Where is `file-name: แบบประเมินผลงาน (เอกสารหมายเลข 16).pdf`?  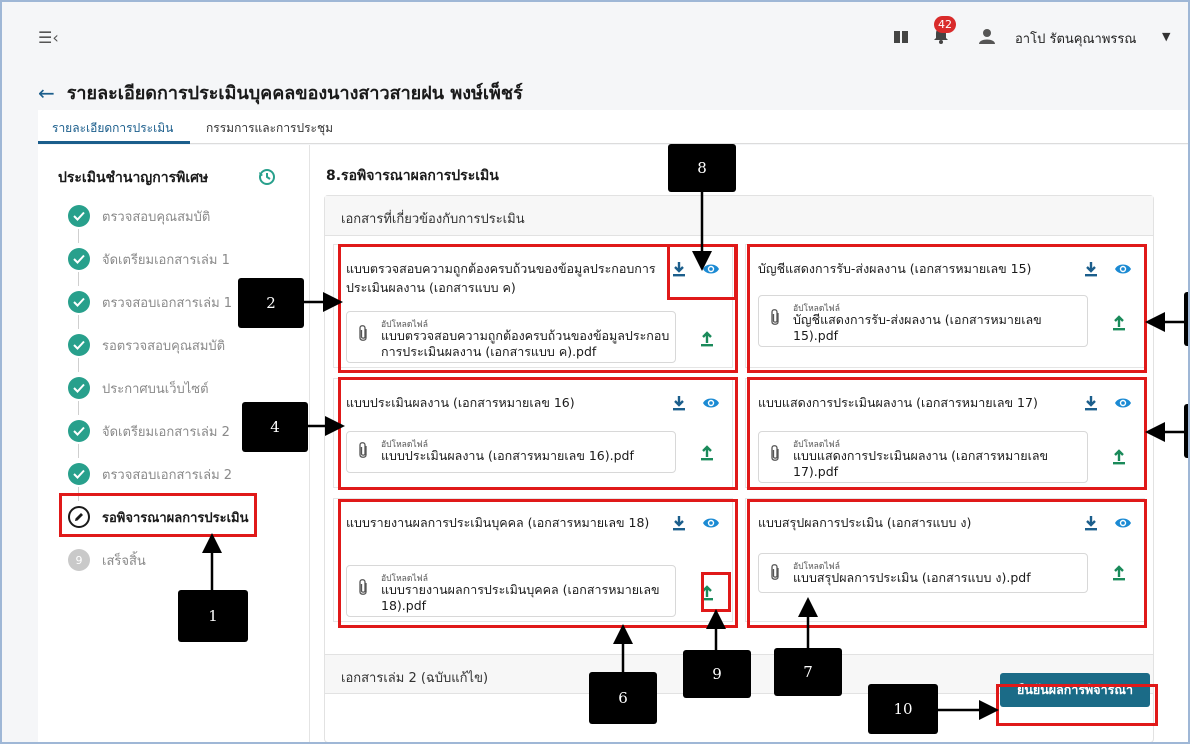 file-name: แบบประเมินผลงาน (เอกสารหมายเลข 16).pdf is located at coordinates (507, 455).